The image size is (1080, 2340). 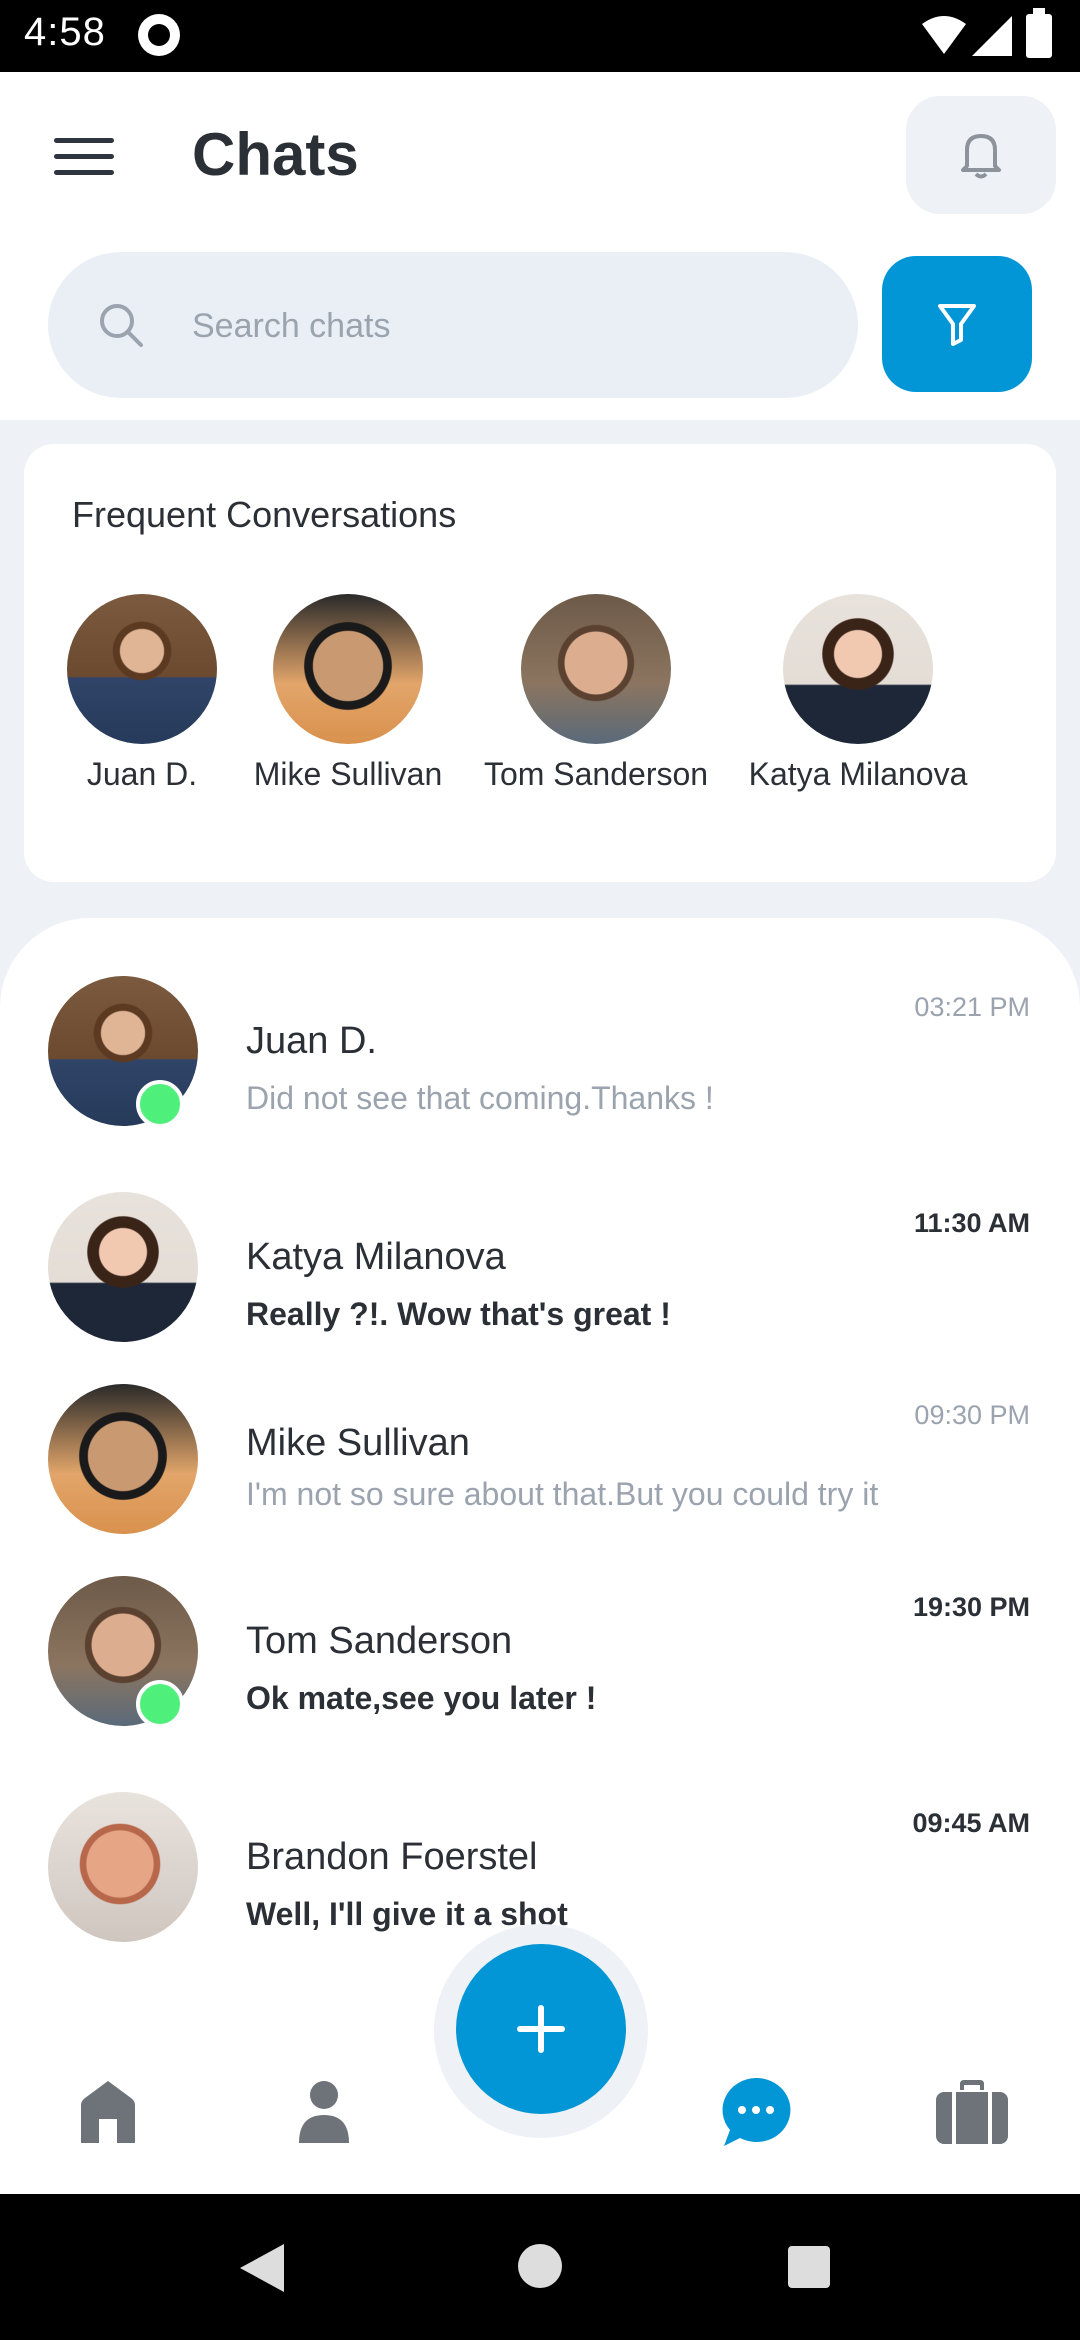 I want to click on filter-button, so click(x=957, y=324).